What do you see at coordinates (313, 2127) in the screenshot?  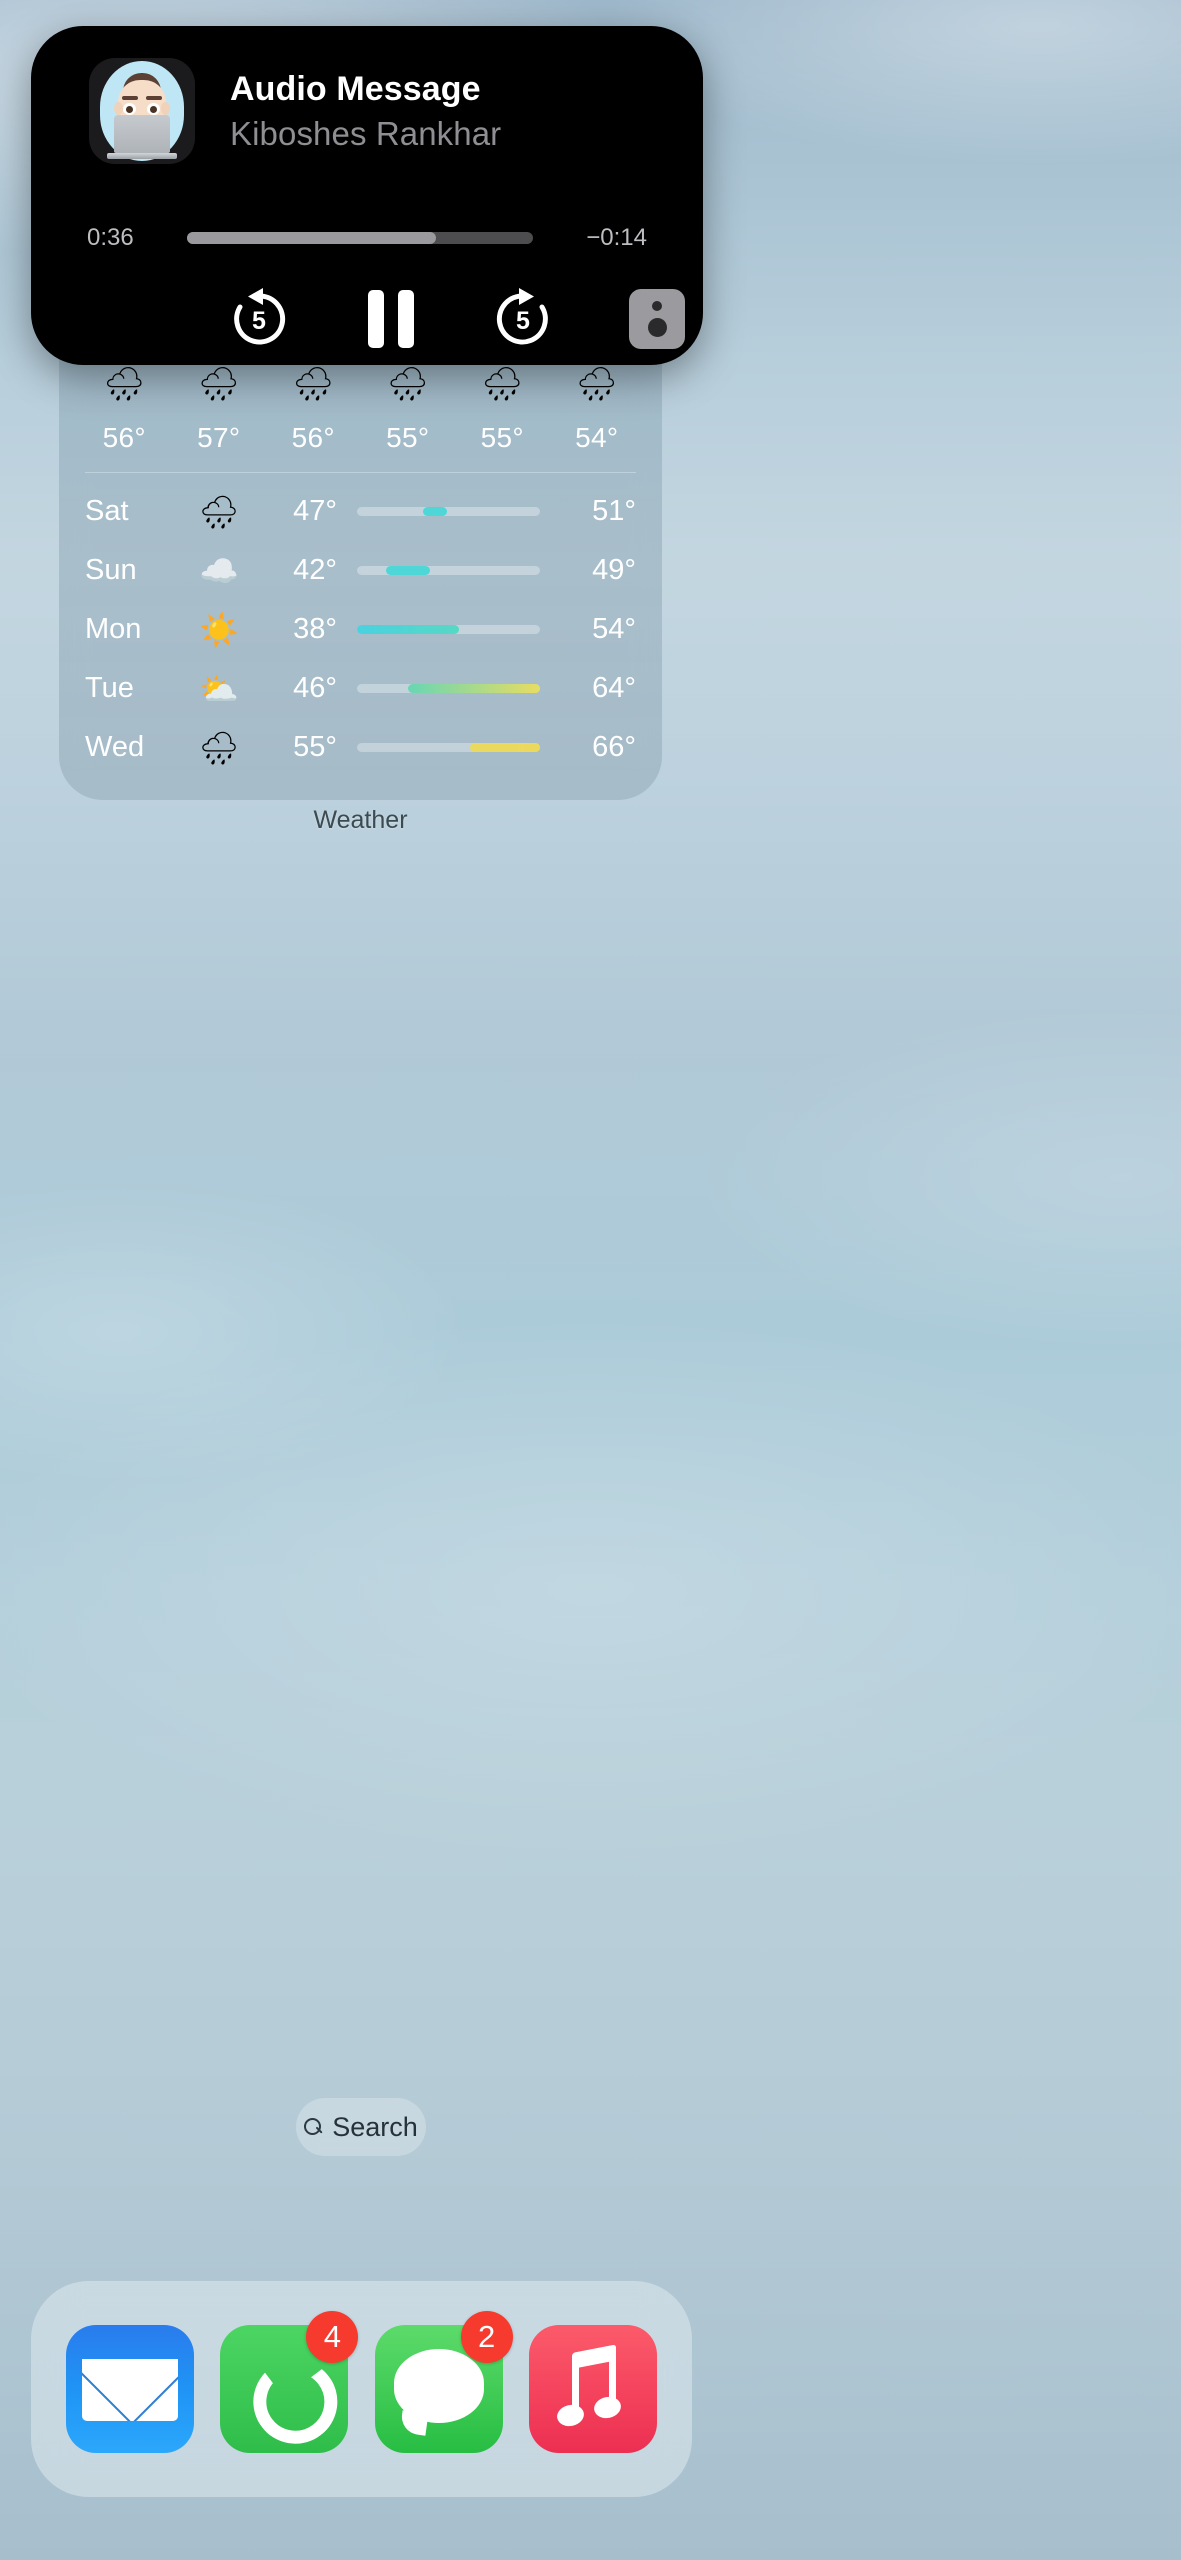 I see `search-icon` at bounding box center [313, 2127].